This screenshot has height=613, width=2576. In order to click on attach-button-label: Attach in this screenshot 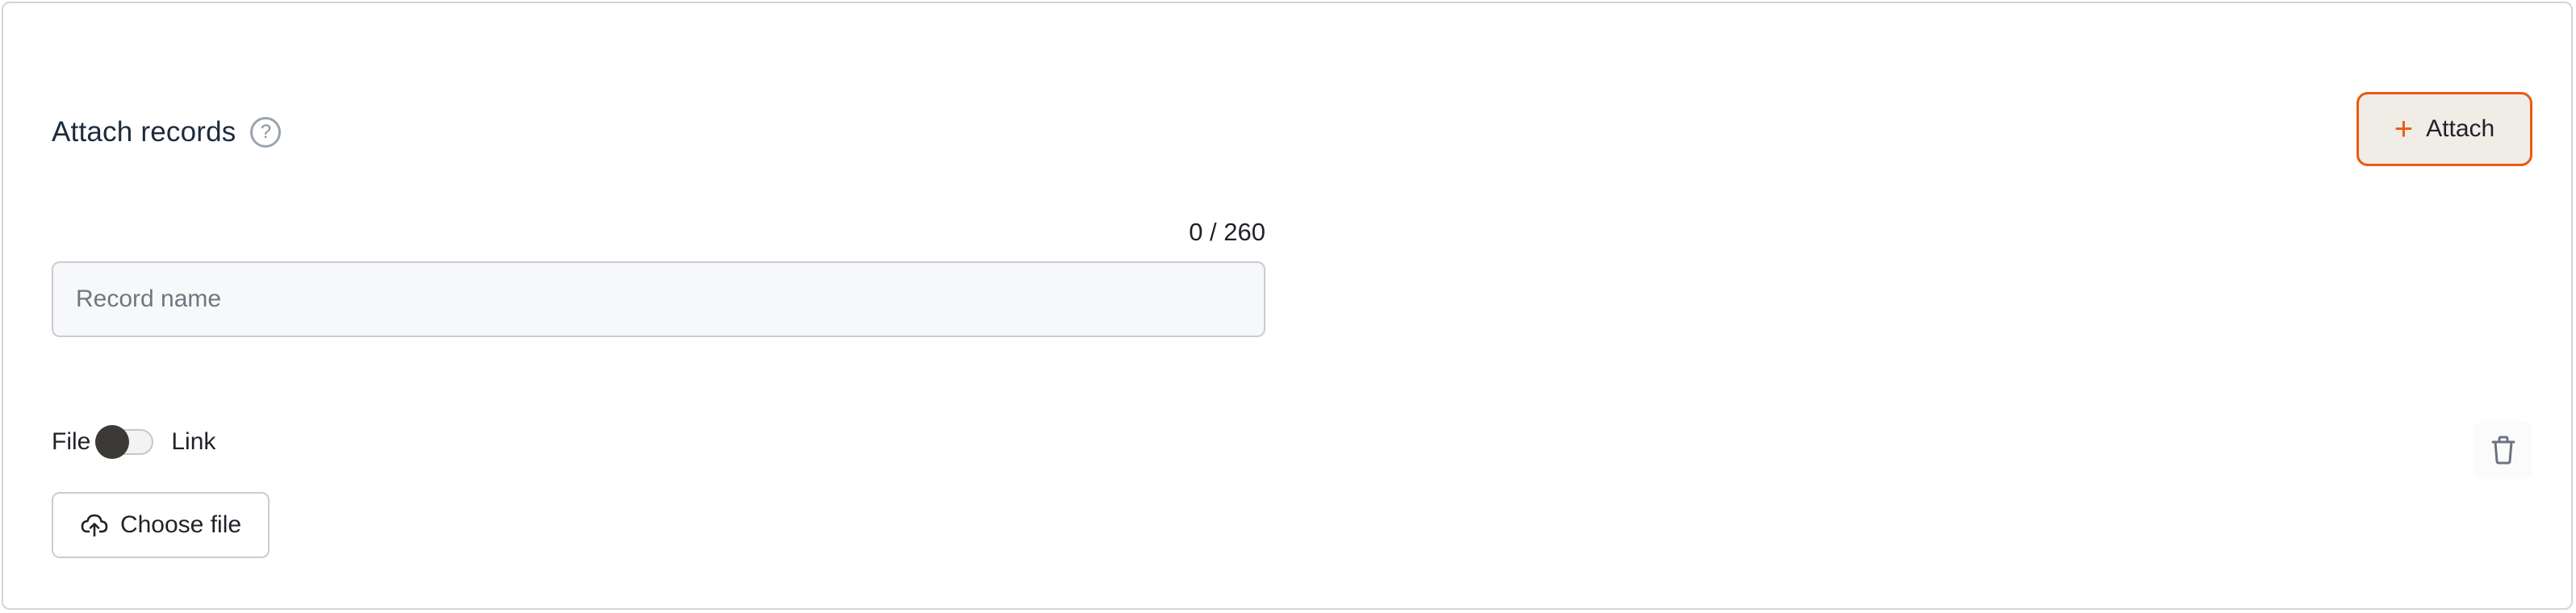, I will do `click(2460, 128)`.